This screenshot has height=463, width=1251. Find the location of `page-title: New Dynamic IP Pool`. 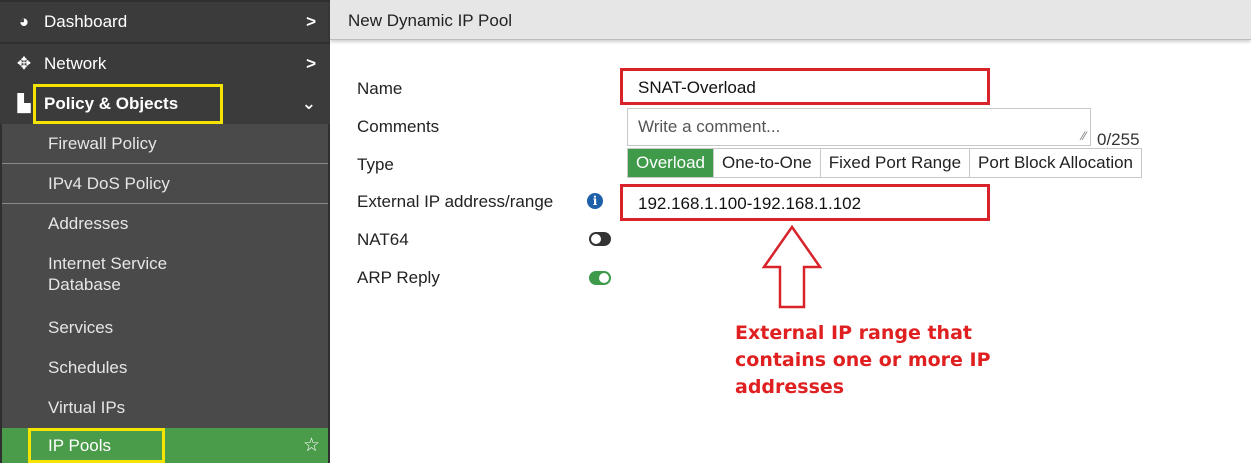

page-title: New Dynamic IP Pool is located at coordinates (430, 20).